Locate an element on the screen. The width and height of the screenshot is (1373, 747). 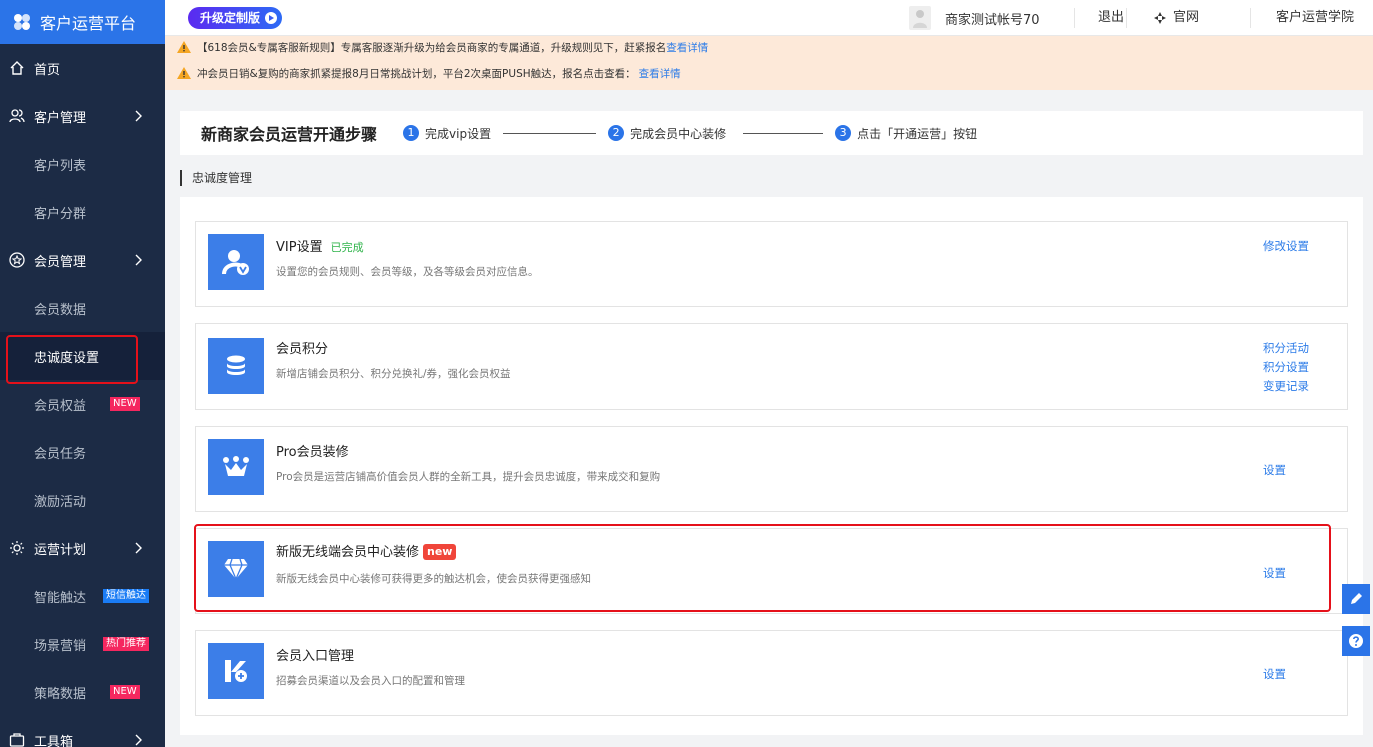
card-vip-settings: VIP设置 已完成 设置您的会员规则、会员等级，及各等级会员对应信息。 修改设置 is located at coordinates (771, 264).